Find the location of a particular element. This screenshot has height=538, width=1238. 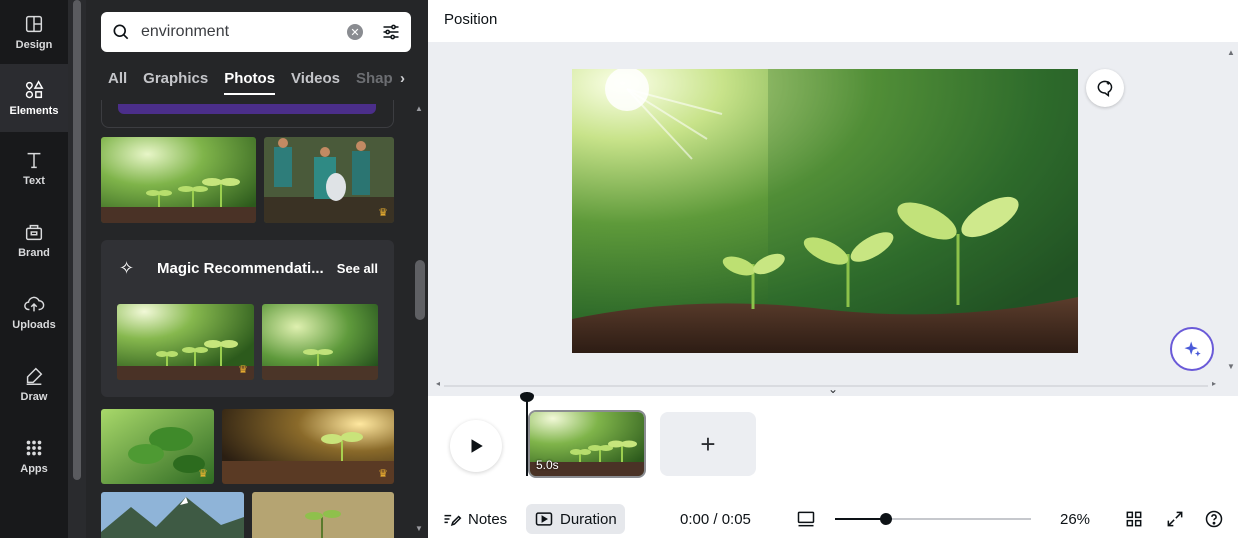

magic-assistant-button is located at coordinates (1192, 349).